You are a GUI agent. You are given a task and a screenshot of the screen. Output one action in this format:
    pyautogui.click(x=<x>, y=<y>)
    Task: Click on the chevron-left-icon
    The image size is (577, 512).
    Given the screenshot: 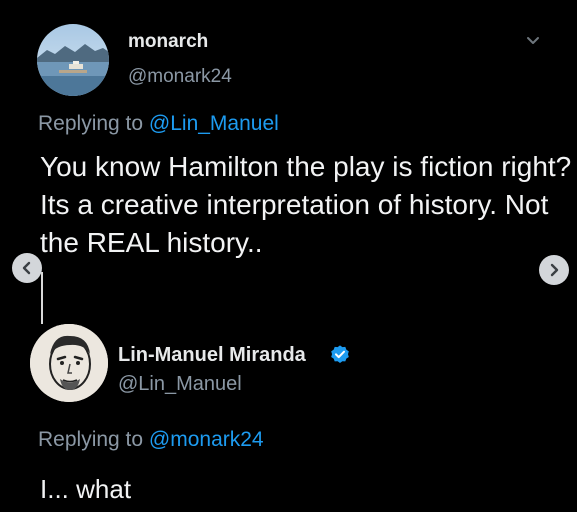 What is the action you would take?
    pyautogui.click(x=26, y=268)
    